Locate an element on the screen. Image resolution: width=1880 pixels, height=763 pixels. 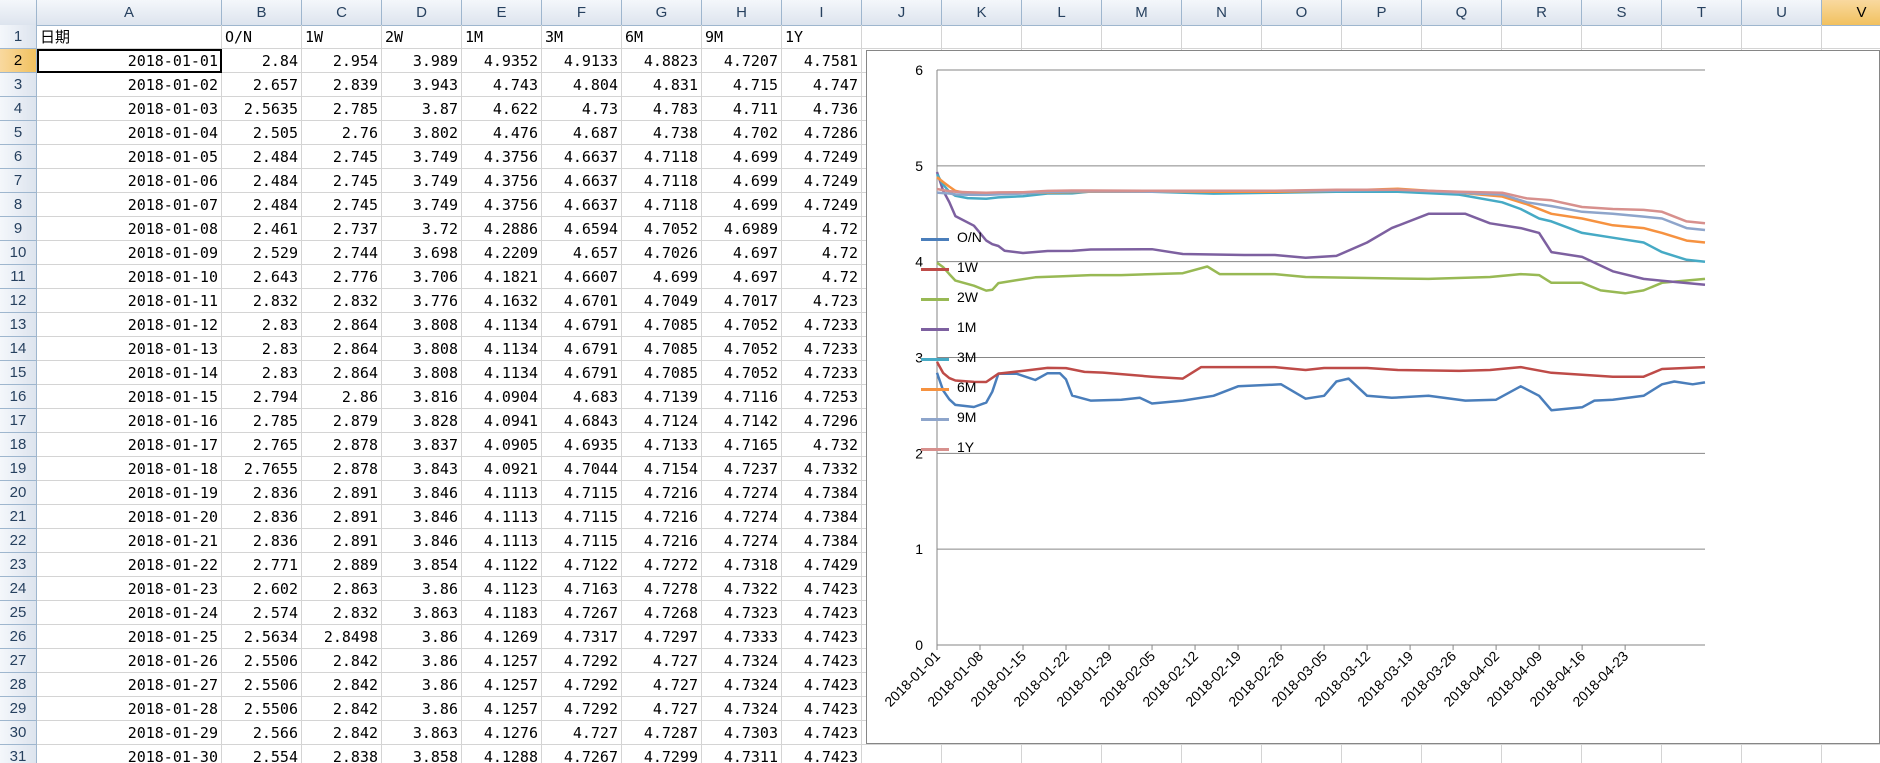
table-cell: 4.7323 is located at coordinates (742, 613).